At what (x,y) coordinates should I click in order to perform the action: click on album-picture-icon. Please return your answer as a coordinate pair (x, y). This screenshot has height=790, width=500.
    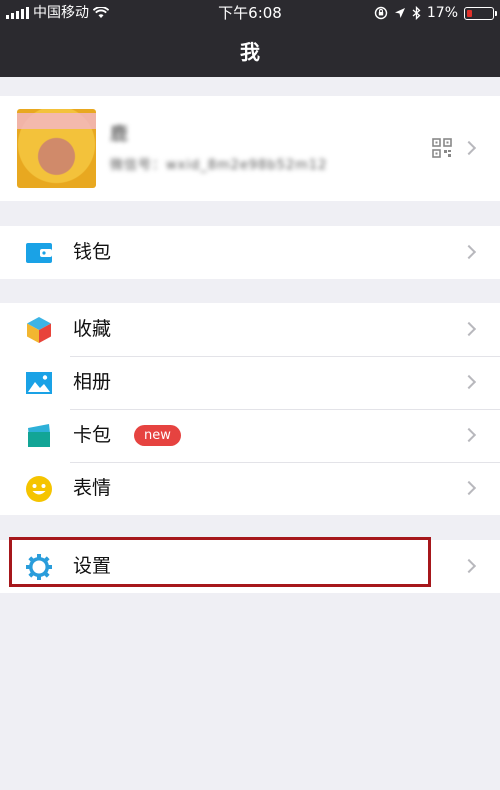
    Looking at the image, I should click on (39, 383).